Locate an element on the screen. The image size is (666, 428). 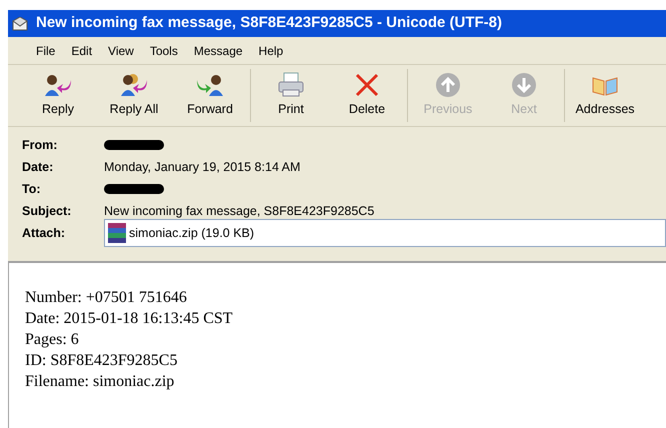
attachment-field: simoniac.zip (19.0 KB) is located at coordinates (385, 233).